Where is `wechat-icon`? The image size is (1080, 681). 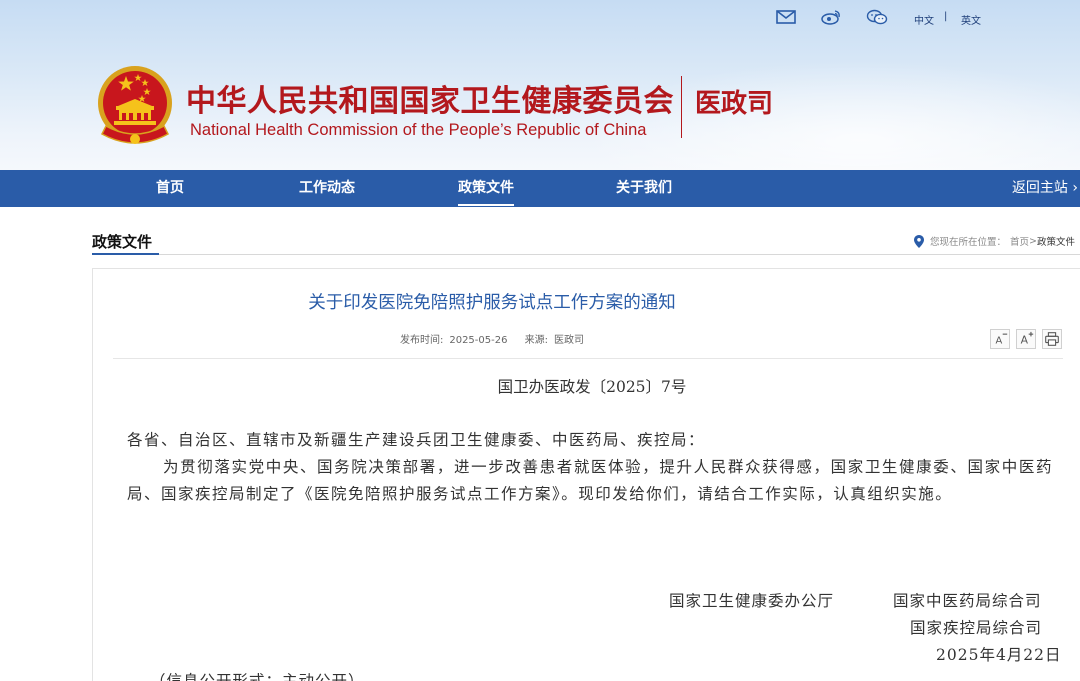 wechat-icon is located at coordinates (877, 17).